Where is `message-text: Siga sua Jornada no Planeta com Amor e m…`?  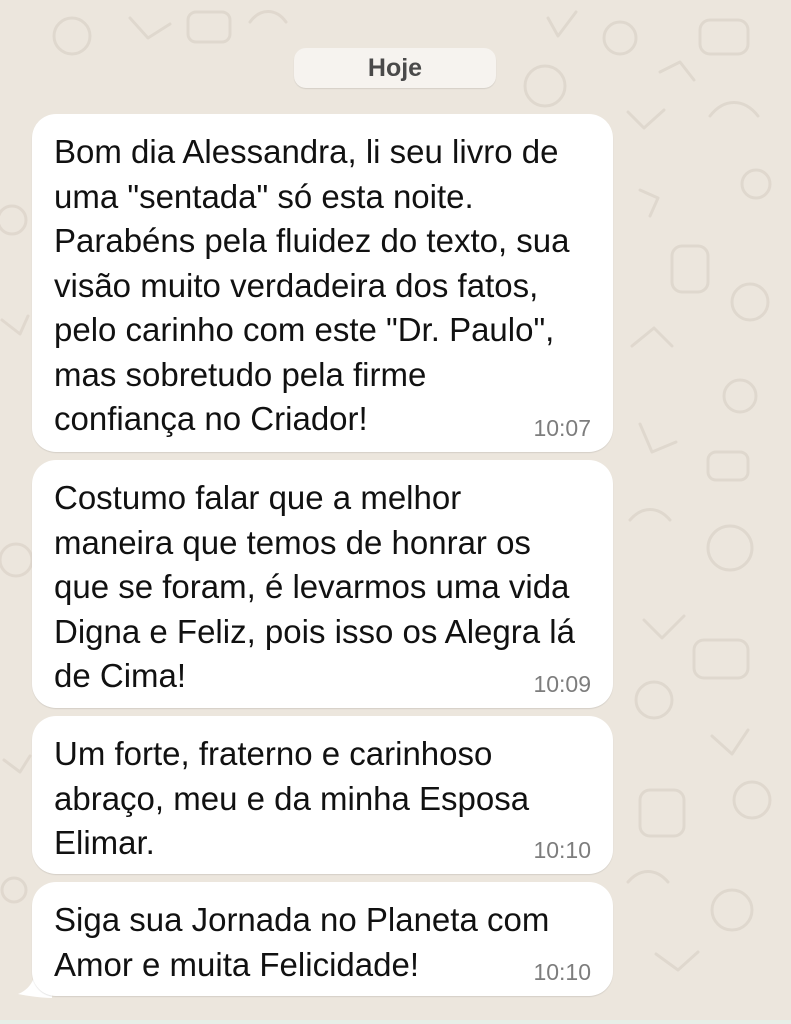
message-text: Siga sua Jornada no Planeta com Amor e m… is located at coordinates (302, 942).